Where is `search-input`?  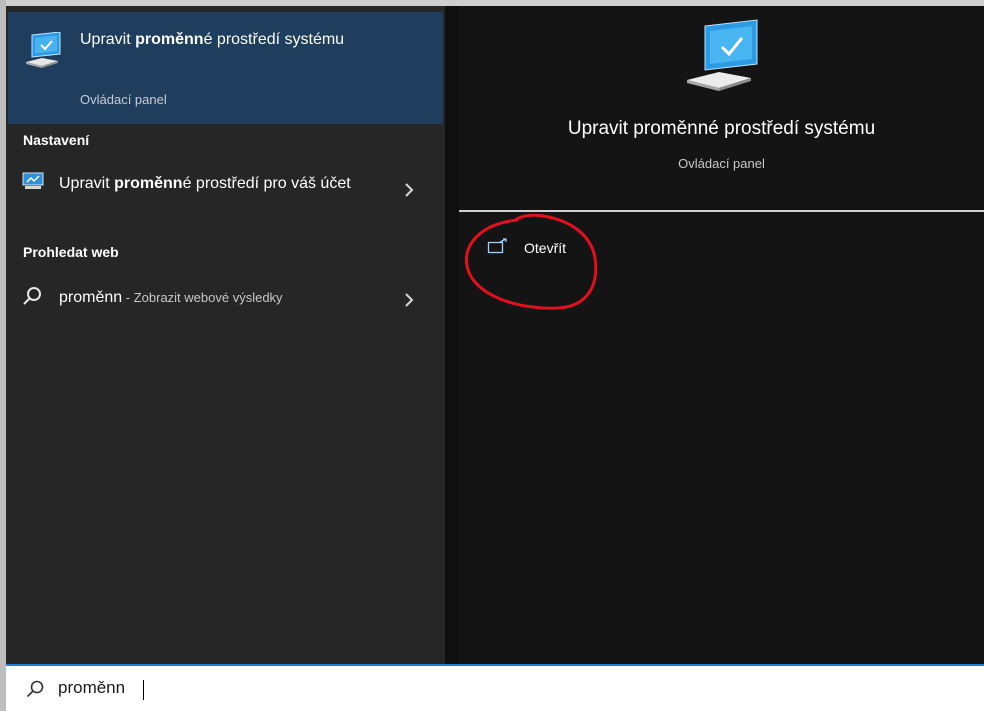
search-input is located at coordinates (358, 688).